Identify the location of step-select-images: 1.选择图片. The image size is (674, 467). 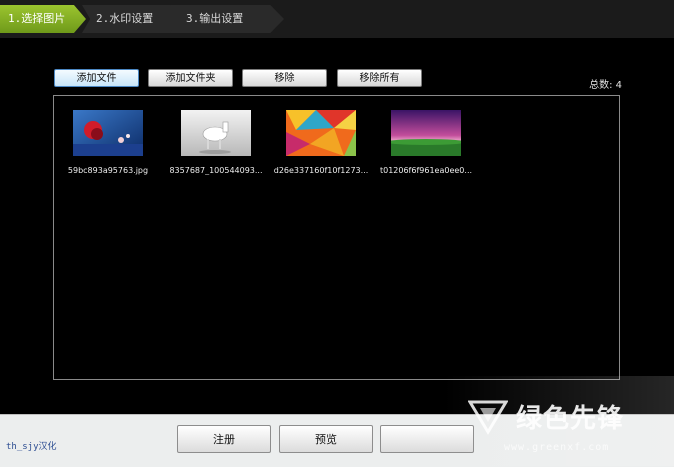
(43, 19).